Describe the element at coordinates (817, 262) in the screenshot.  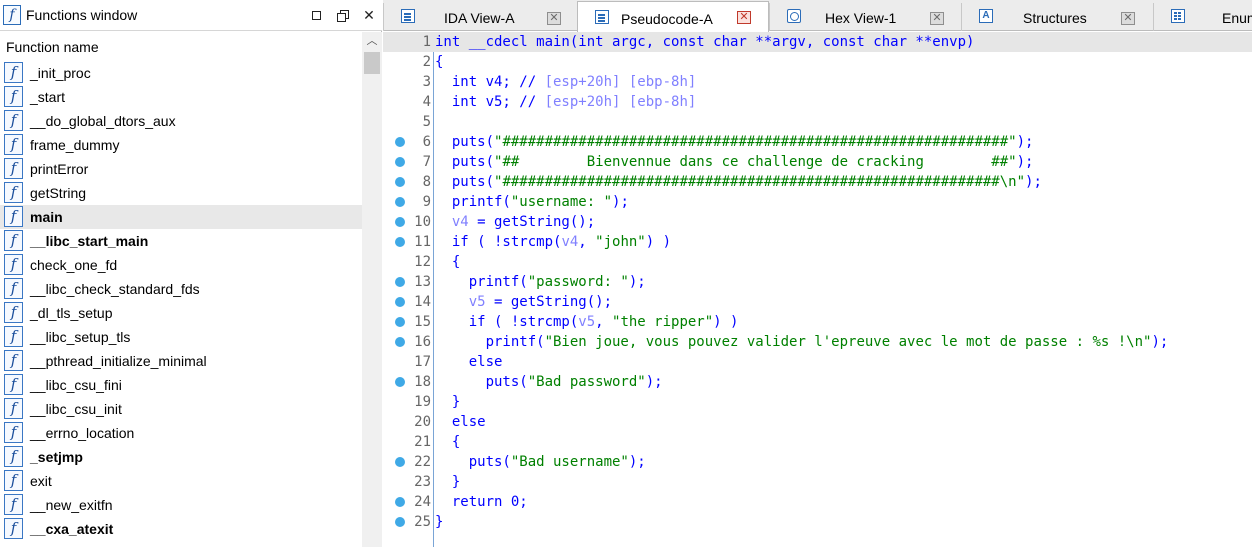
I see `code-line: 12 {` at that location.